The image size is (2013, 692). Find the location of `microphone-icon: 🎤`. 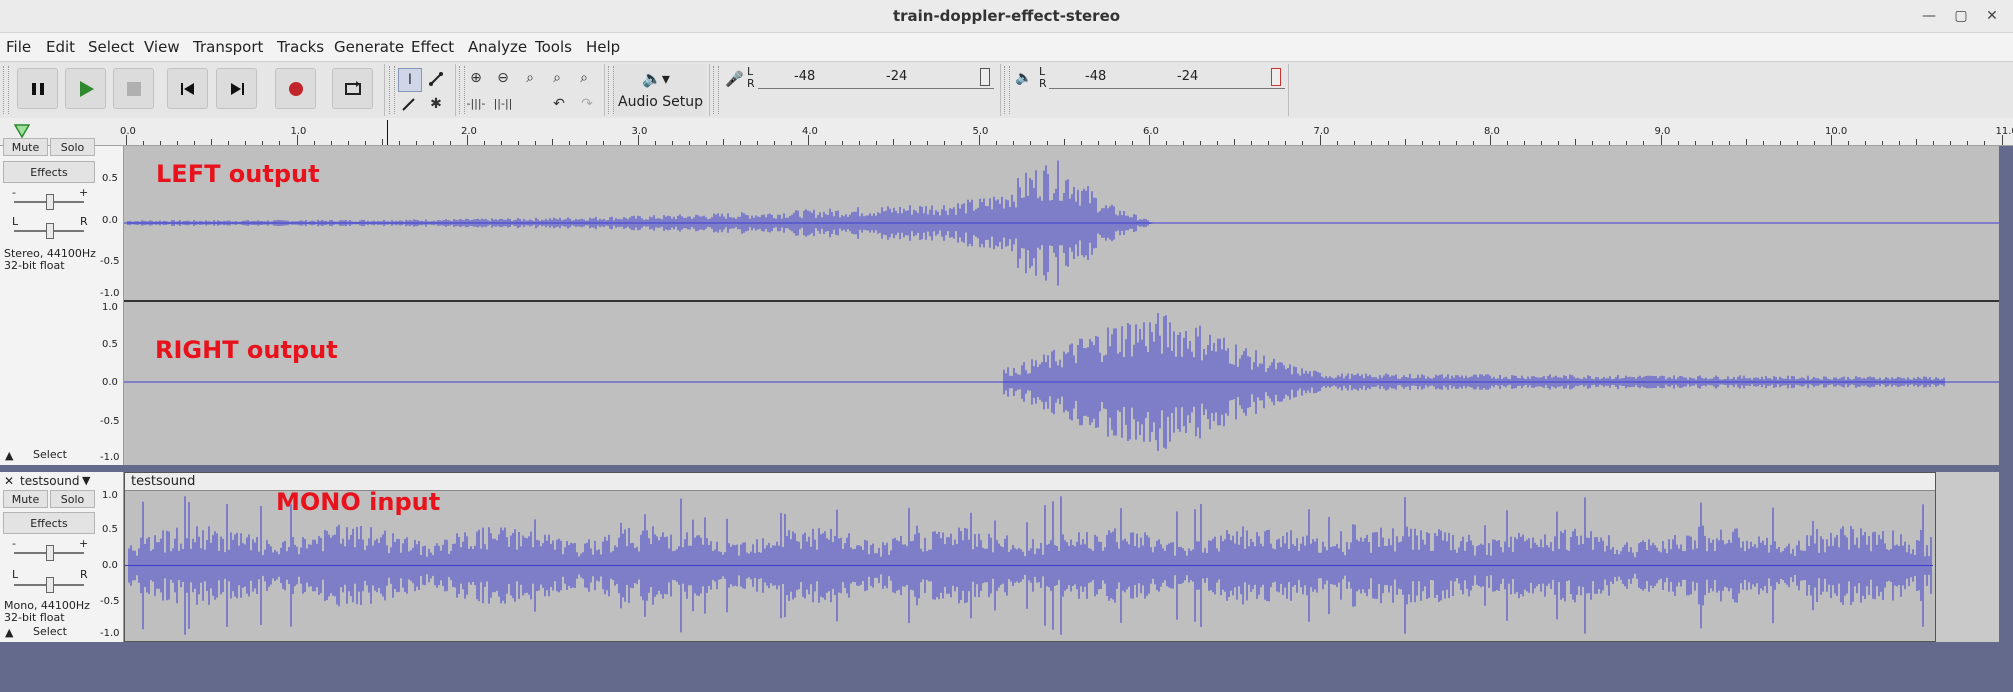

microphone-icon: 🎤 is located at coordinates (734, 79).